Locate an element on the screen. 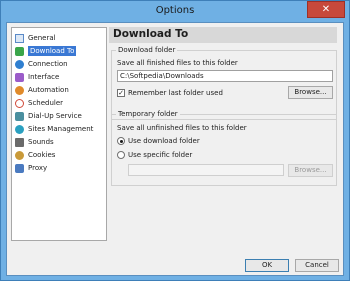 The width and height of the screenshot is (350, 281). sidebar-item-connection: Connection is located at coordinates (59, 64).